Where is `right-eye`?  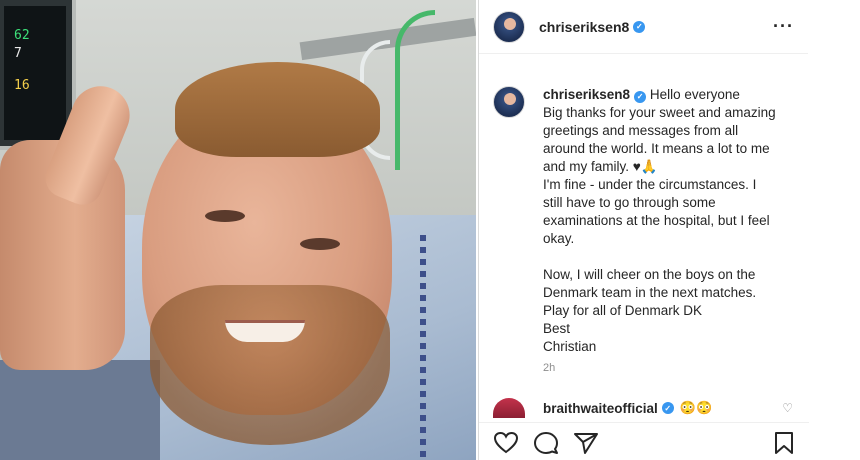
right-eye is located at coordinates (320, 244).